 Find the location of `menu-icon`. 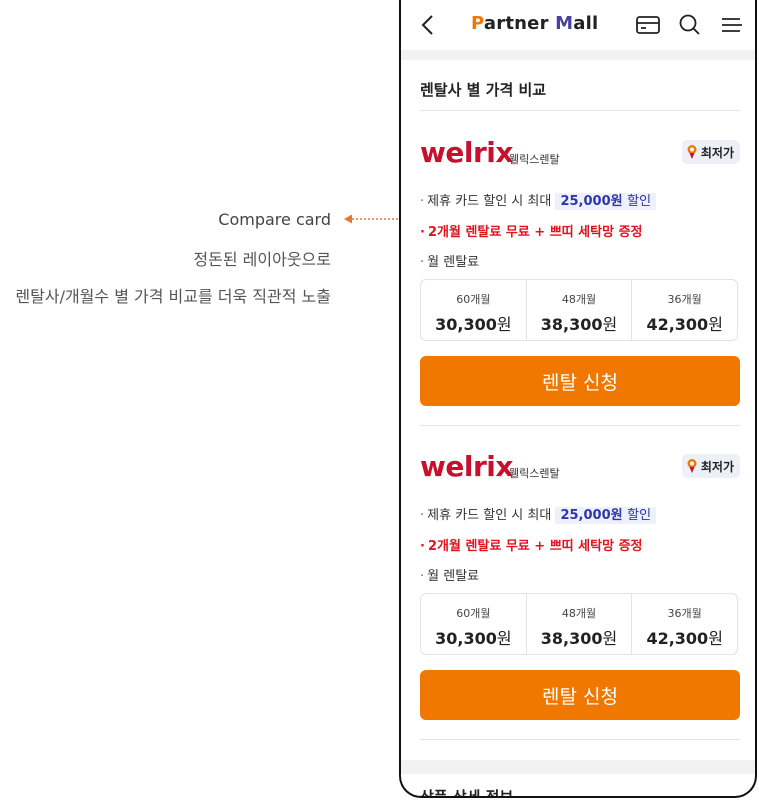

menu-icon is located at coordinates (732, 25).